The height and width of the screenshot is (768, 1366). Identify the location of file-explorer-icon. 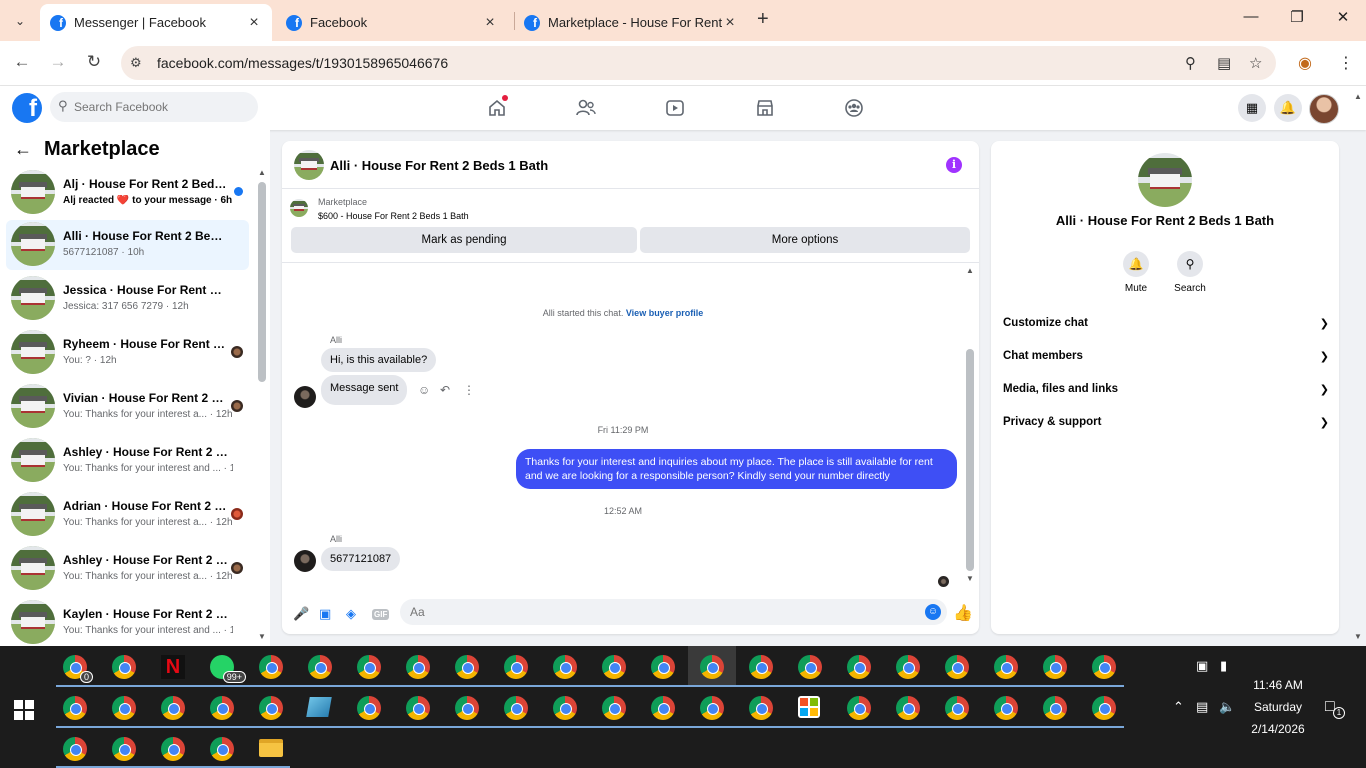
(271, 748).